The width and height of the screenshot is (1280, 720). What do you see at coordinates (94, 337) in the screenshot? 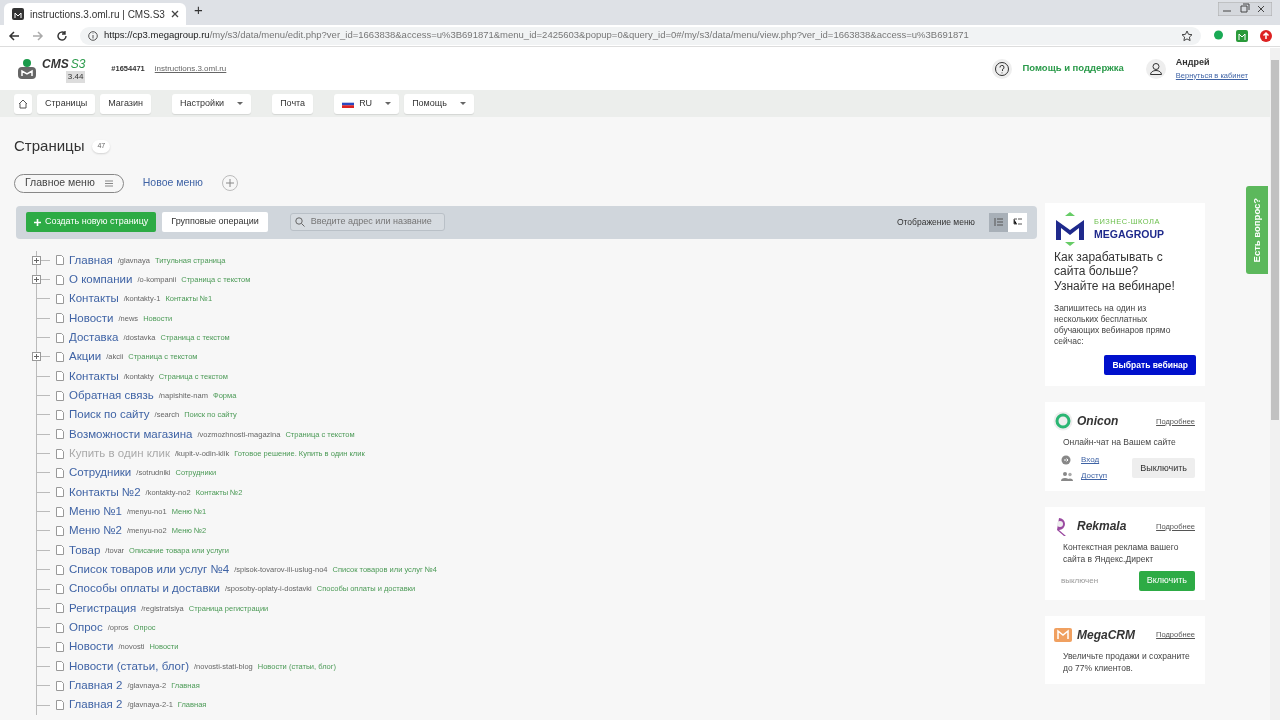
I see `page-link: Доставка` at bounding box center [94, 337].